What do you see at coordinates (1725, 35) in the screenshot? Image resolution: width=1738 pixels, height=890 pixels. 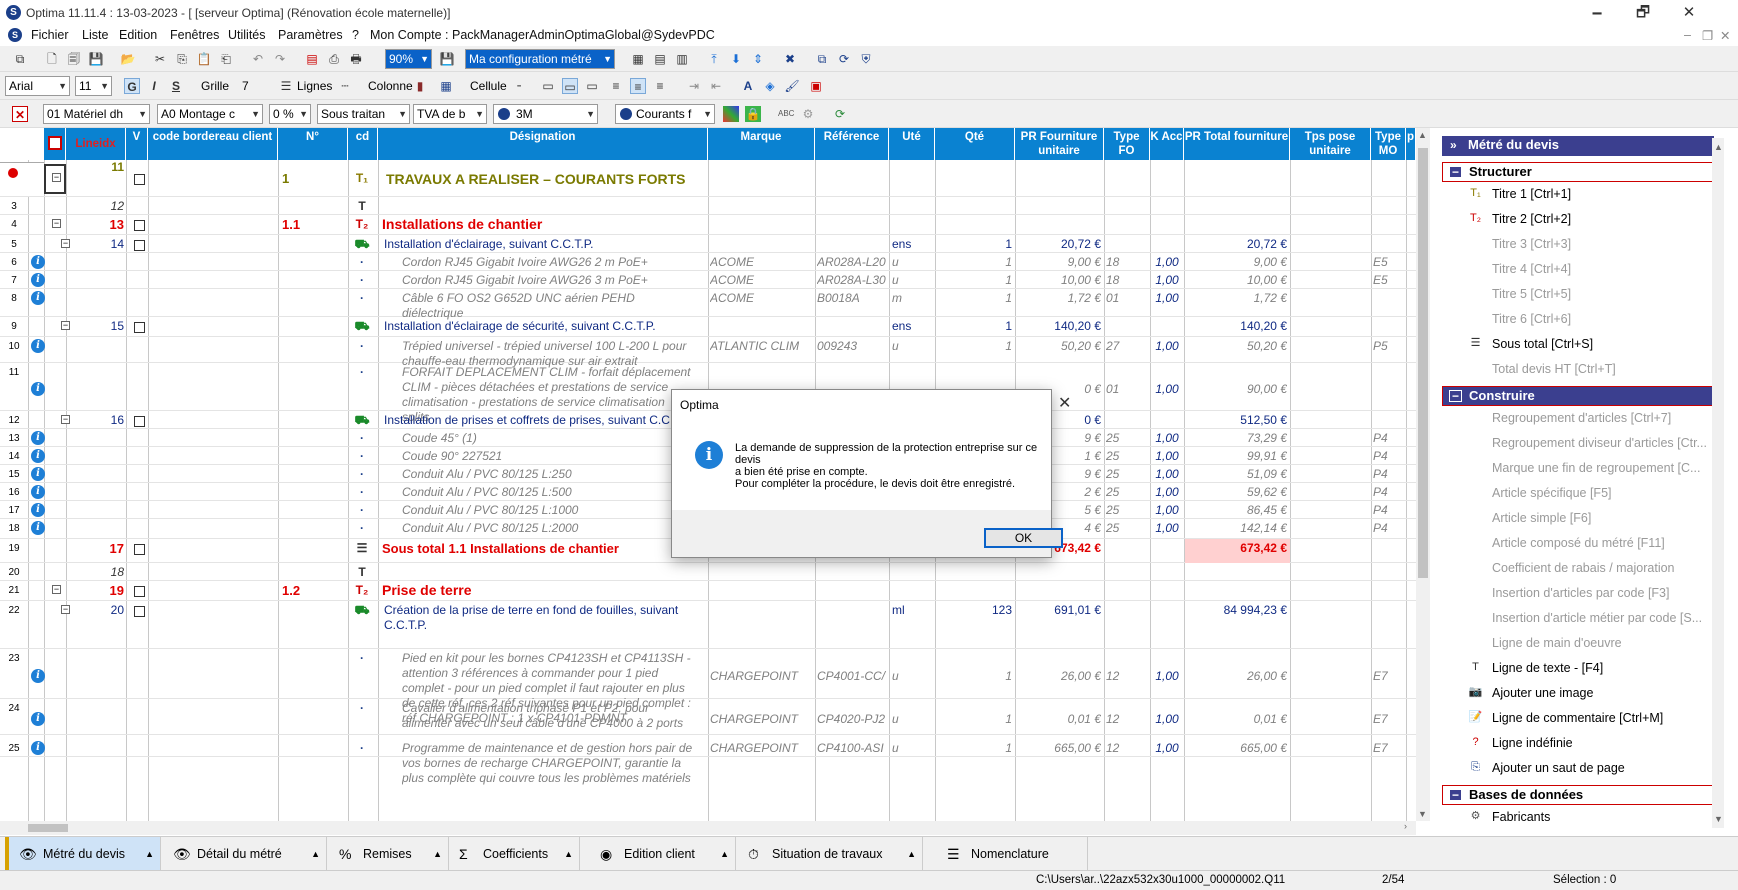 I see `mdi-close-button: ✕` at bounding box center [1725, 35].